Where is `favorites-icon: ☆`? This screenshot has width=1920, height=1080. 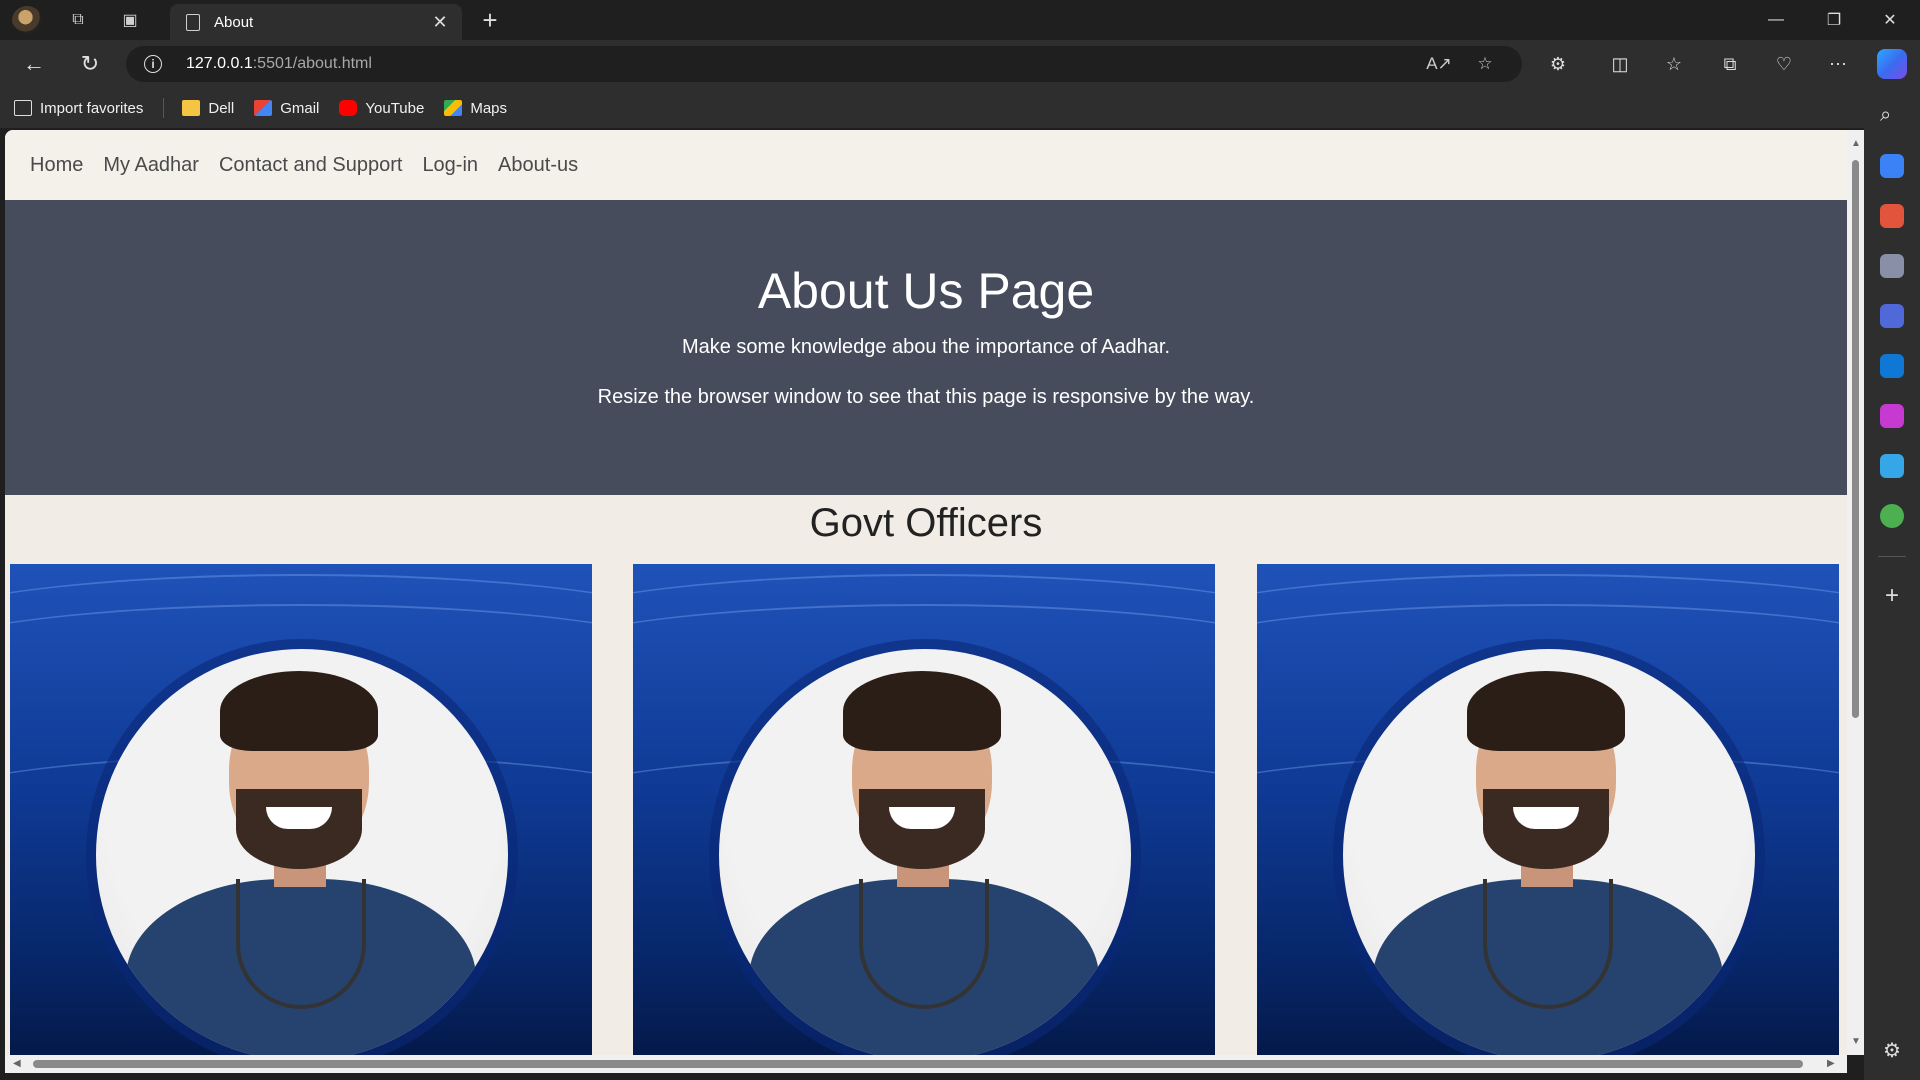 favorites-icon: ☆ is located at coordinates (1674, 64).